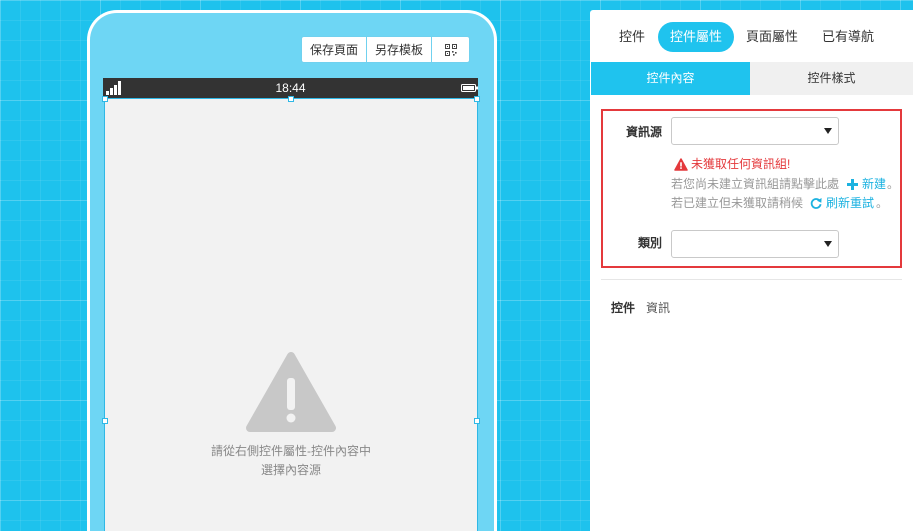 This screenshot has height=531, width=913. I want to click on qr-code-button, so click(450, 49).